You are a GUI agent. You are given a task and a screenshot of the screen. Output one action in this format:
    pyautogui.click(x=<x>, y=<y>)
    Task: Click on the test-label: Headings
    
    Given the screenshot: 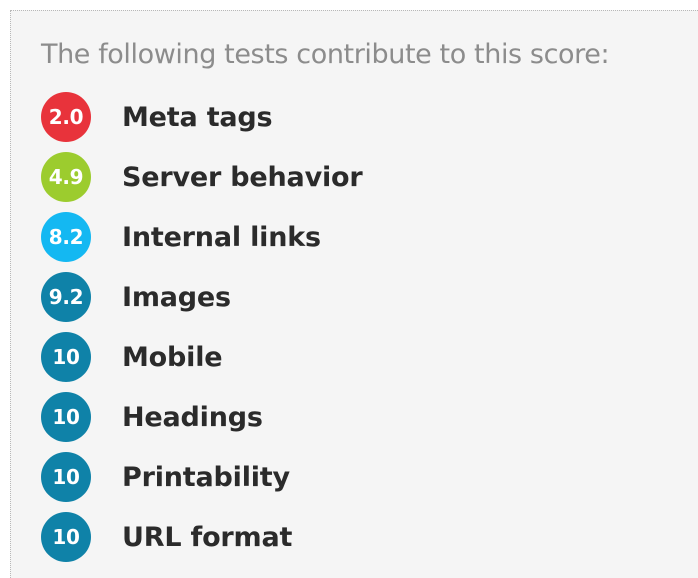 What is the action you would take?
    pyautogui.click(x=192, y=417)
    